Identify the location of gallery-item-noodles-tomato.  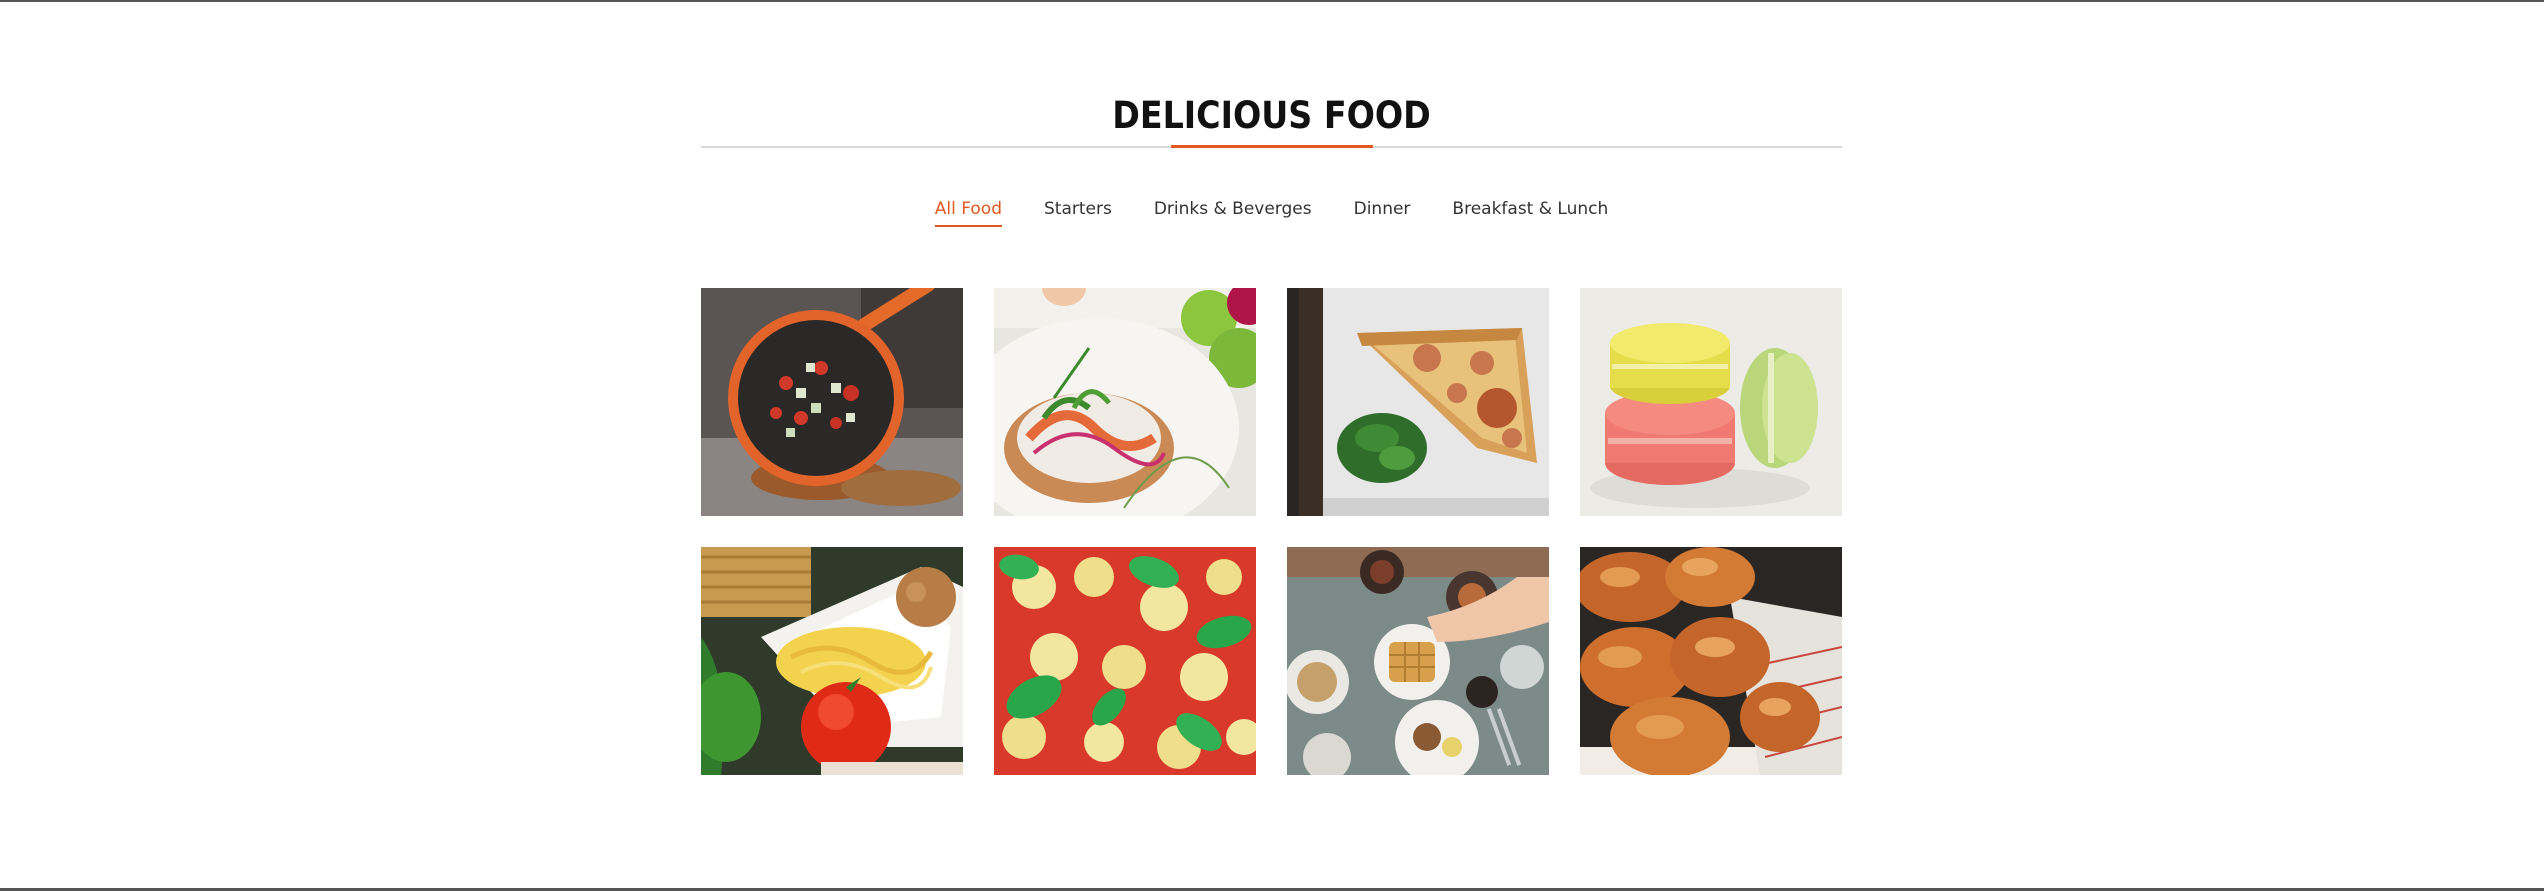
(832, 661).